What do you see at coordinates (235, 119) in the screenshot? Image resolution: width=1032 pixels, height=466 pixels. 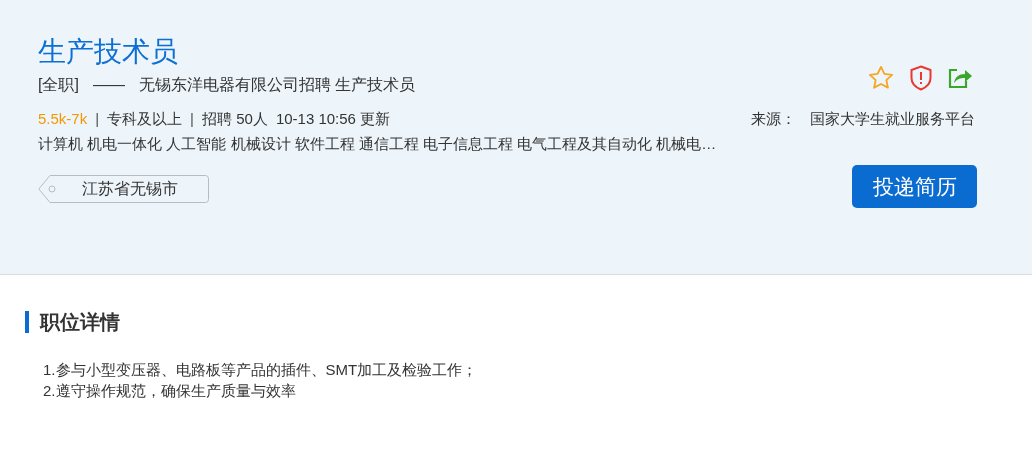 I see `headcount-text: 招聘 50人` at bounding box center [235, 119].